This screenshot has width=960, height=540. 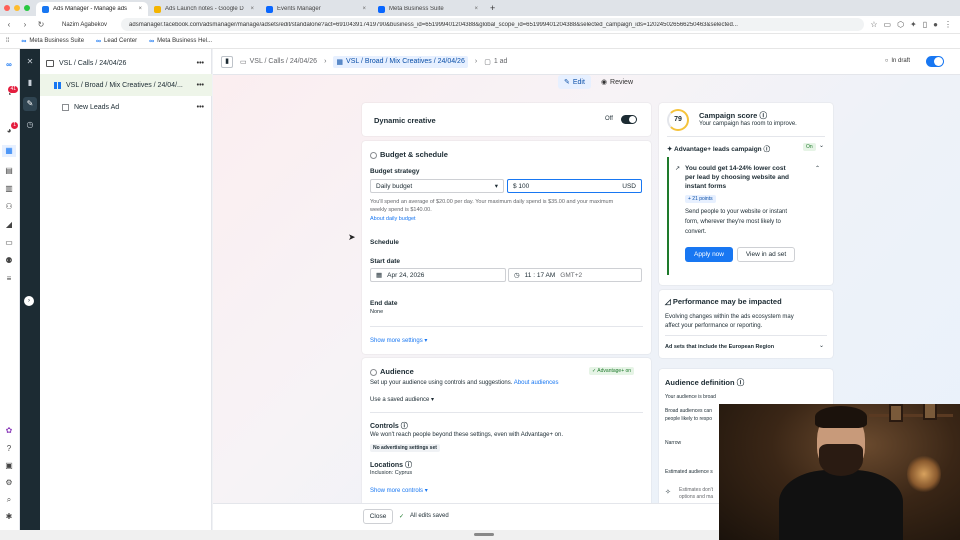 I want to click on start-time-input: ◷ 11 : 17 AM GMT+2, so click(x=575, y=275).